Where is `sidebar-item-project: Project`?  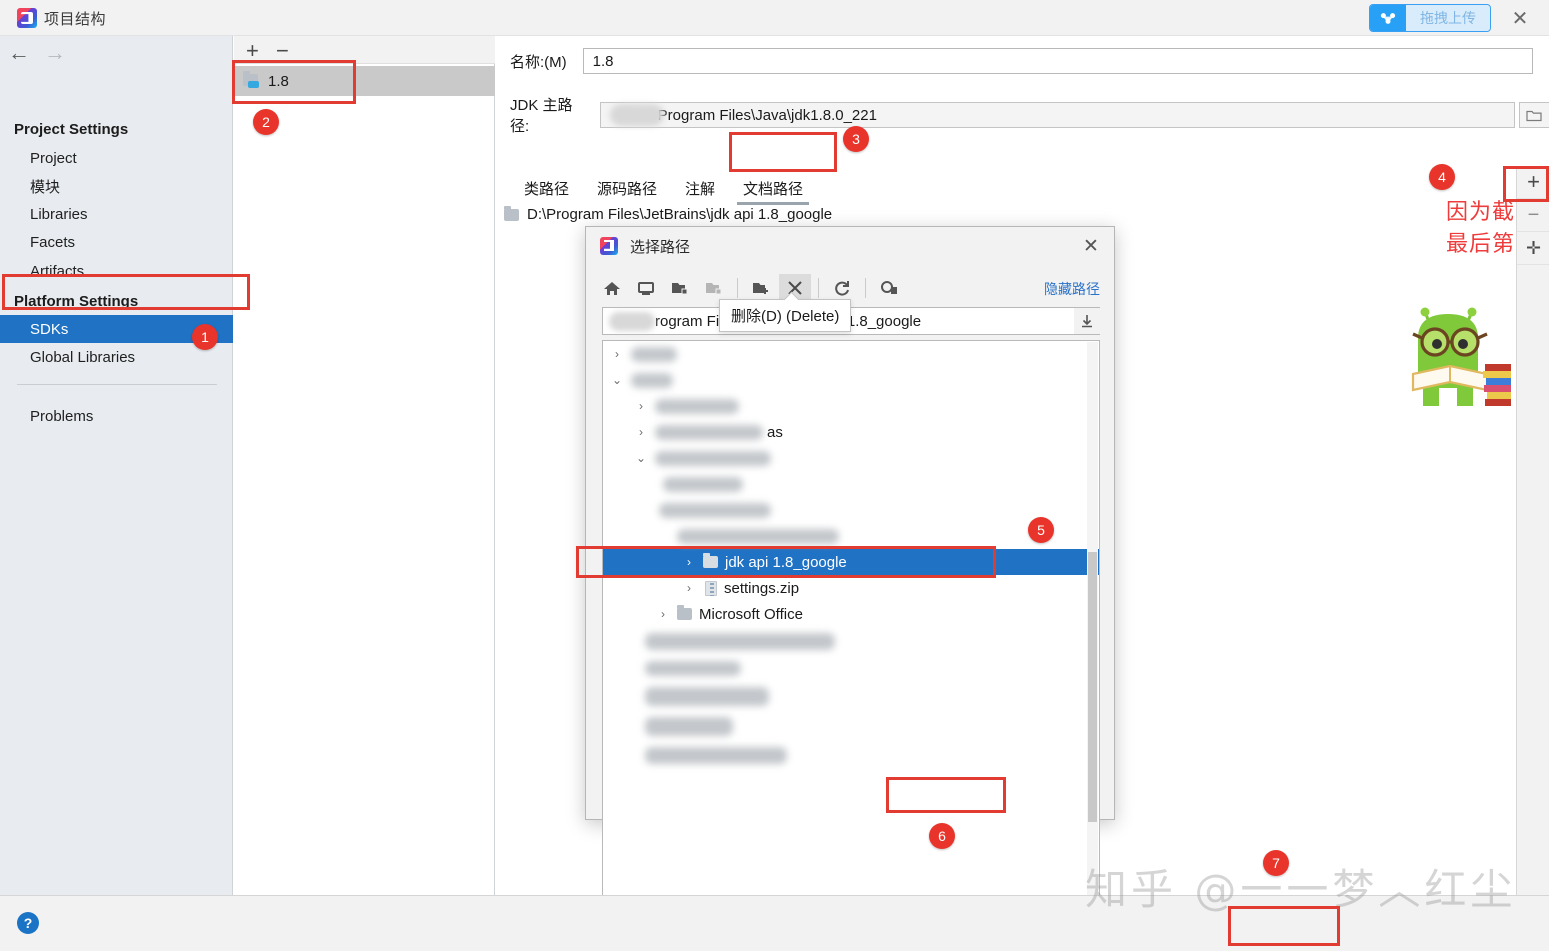
sidebar-item-project: Project is located at coordinates (116, 158).